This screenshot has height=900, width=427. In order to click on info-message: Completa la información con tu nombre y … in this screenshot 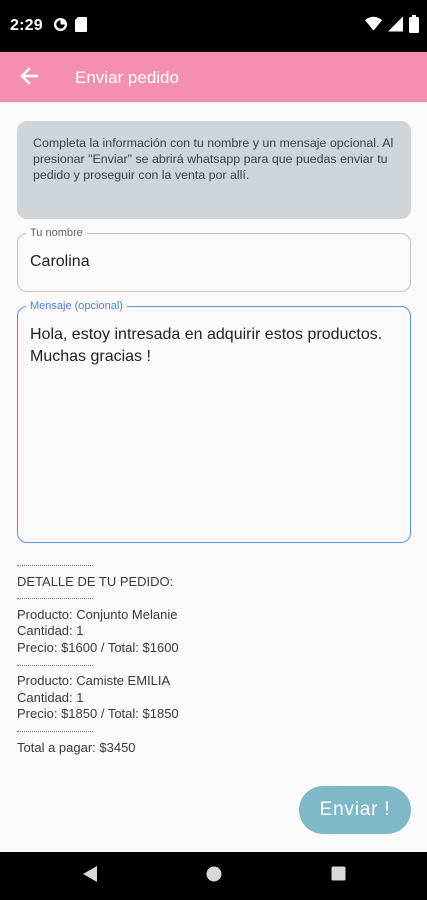, I will do `click(214, 170)`.